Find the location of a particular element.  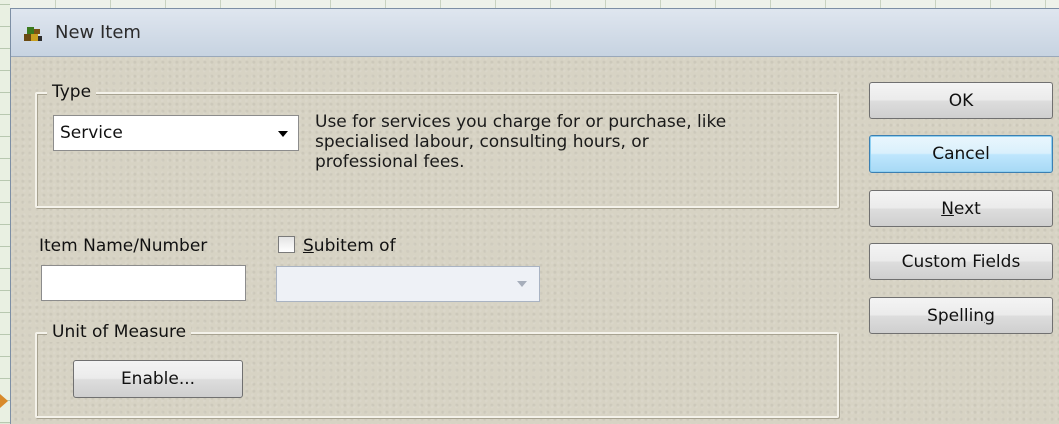

ok-button: OK is located at coordinates (961, 100).